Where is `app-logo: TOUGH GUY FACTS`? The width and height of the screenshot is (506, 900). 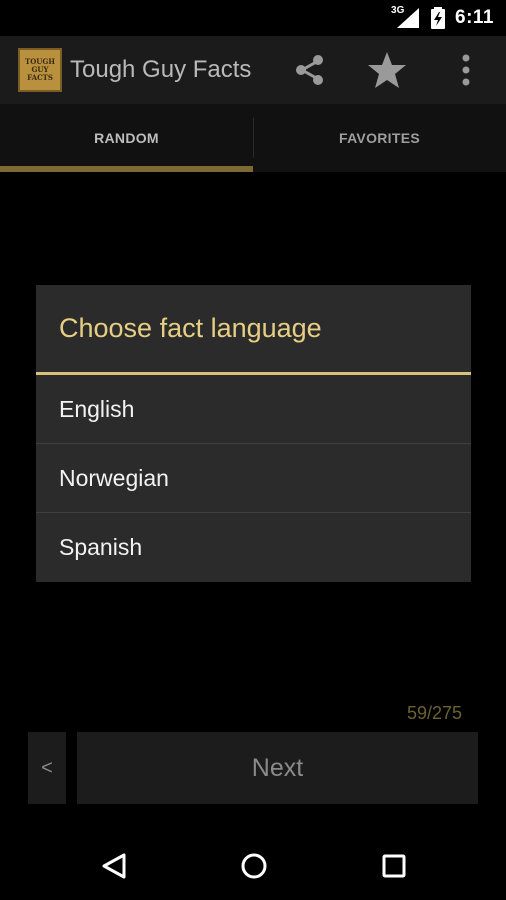 app-logo: TOUGH GUY FACTS is located at coordinates (40, 70).